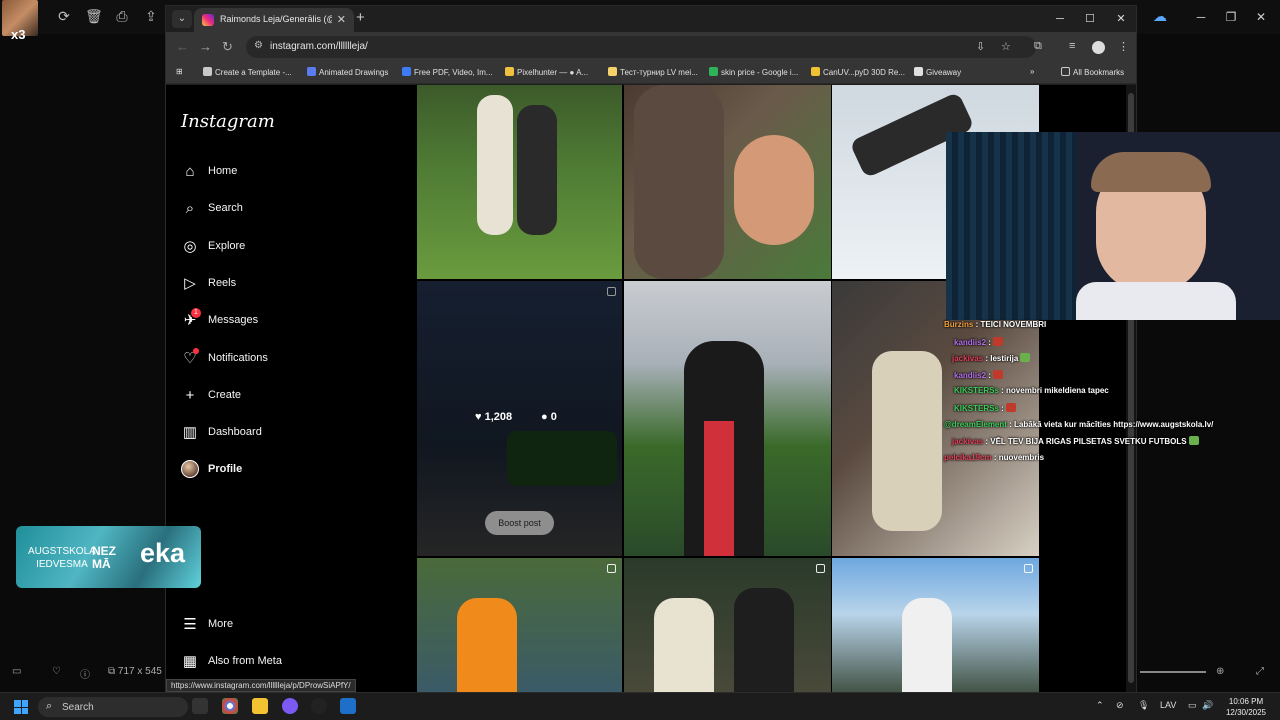 Image resolution: width=1280 pixels, height=720 pixels. Describe the element at coordinates (21, 707) in the screenshot. I see `windows-start-icon` at that location.